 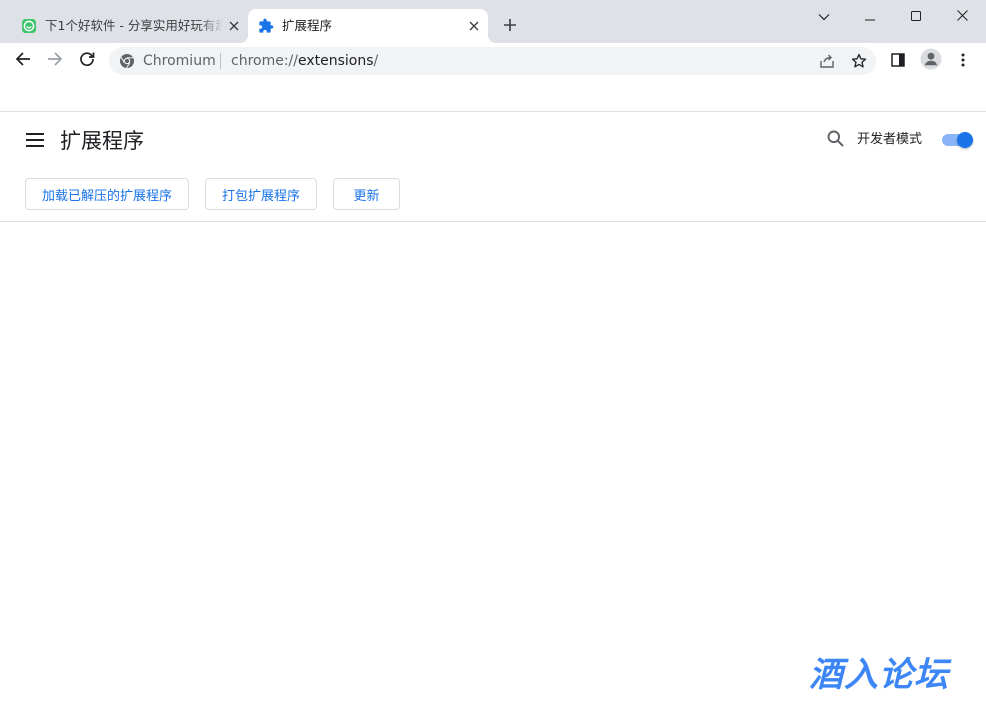 I want to click on share-icon, so click(x=827, y=61).